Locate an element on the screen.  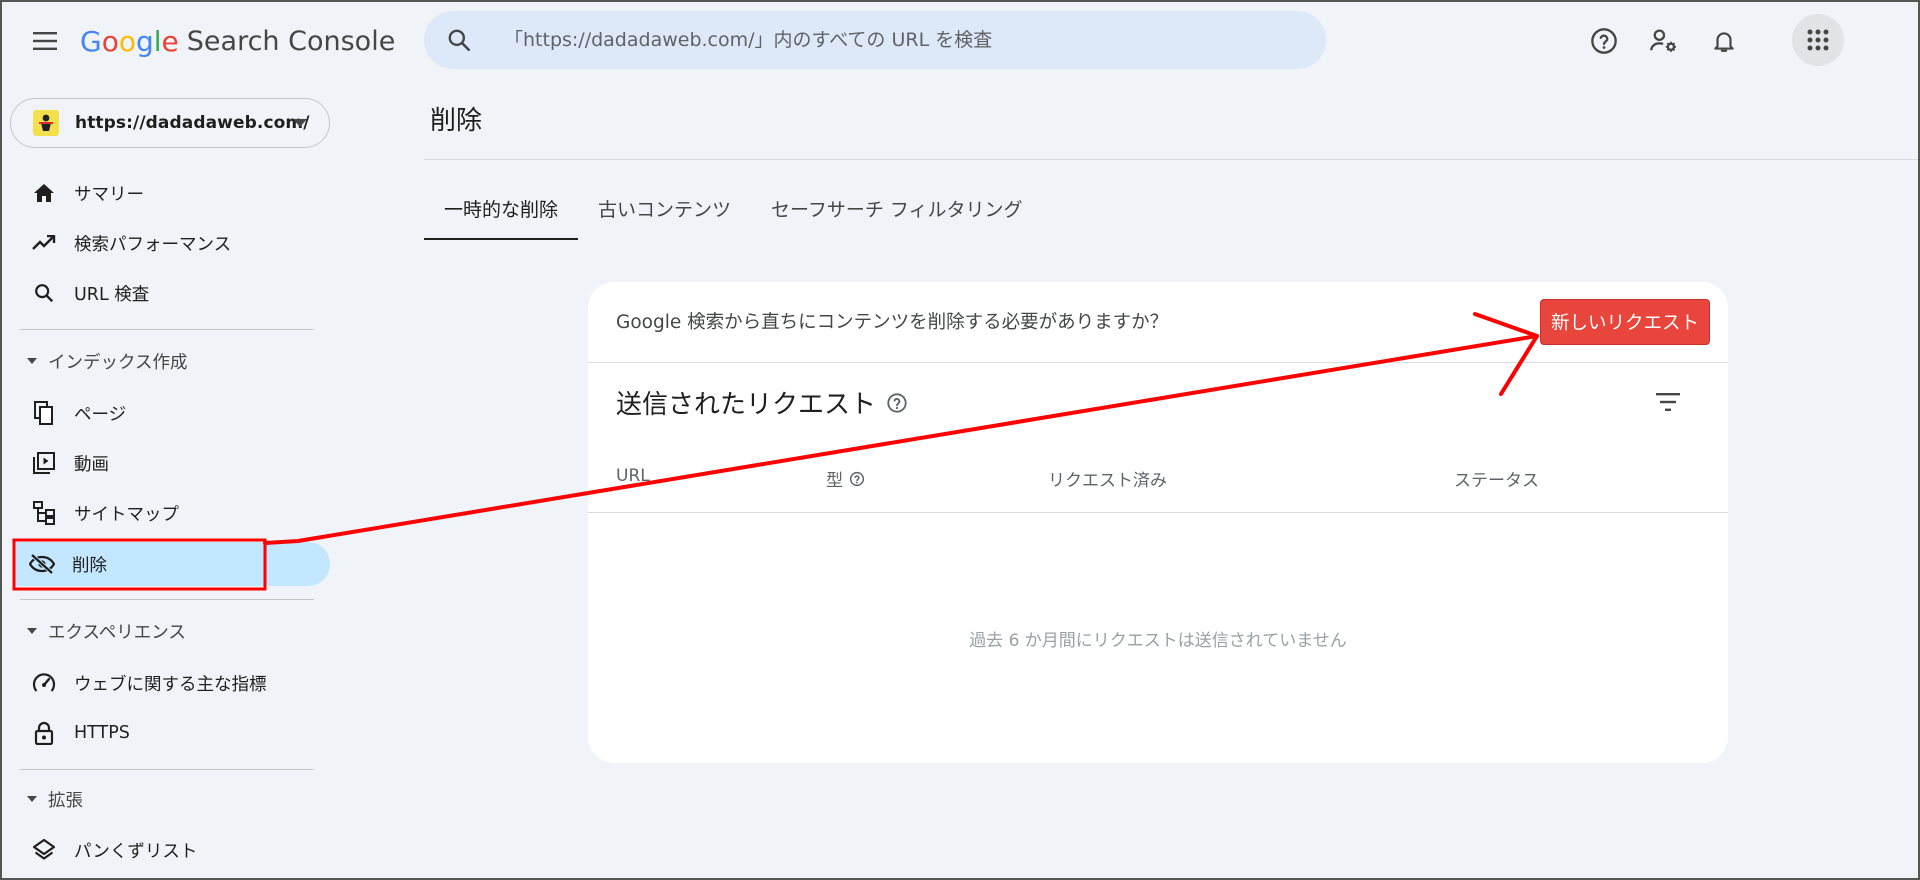
sidebar-item-core-web-vitals: ウェブに関する主な指標 is located at coordinates (173, 683).